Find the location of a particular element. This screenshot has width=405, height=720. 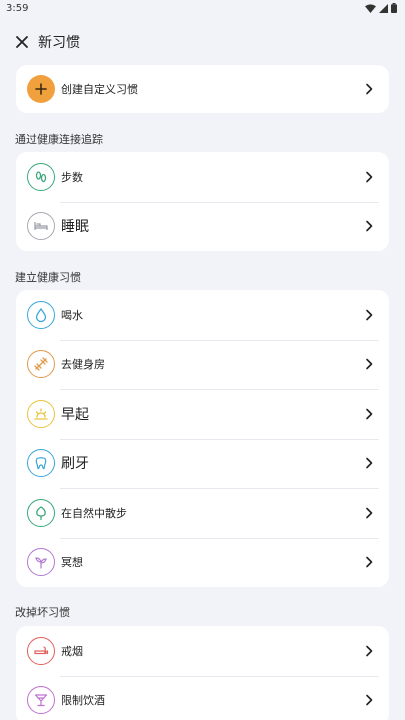

create-custom-card: 创建自定义习惯 is located at coordinates (202, 89).